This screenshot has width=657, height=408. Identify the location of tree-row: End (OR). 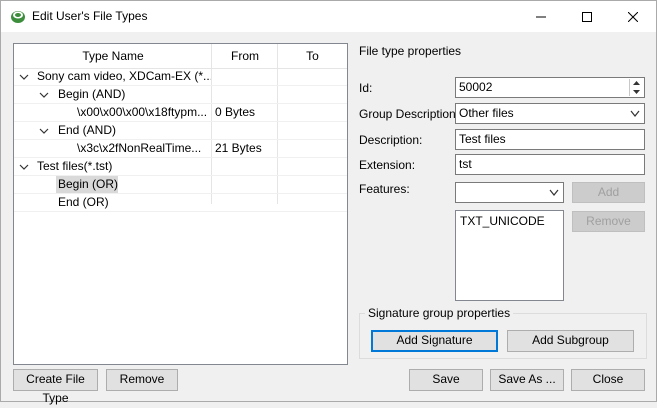
(180, 203).